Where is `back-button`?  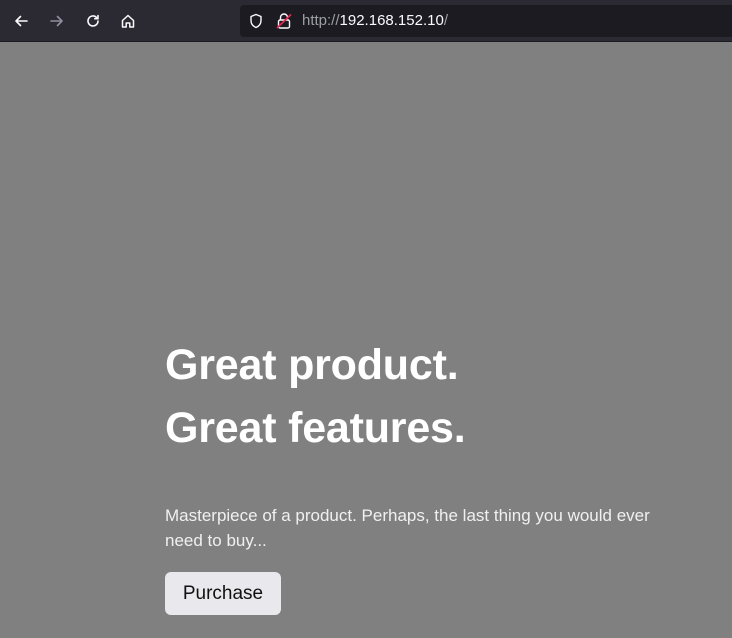
back-button is located at coordinates (21, 21).